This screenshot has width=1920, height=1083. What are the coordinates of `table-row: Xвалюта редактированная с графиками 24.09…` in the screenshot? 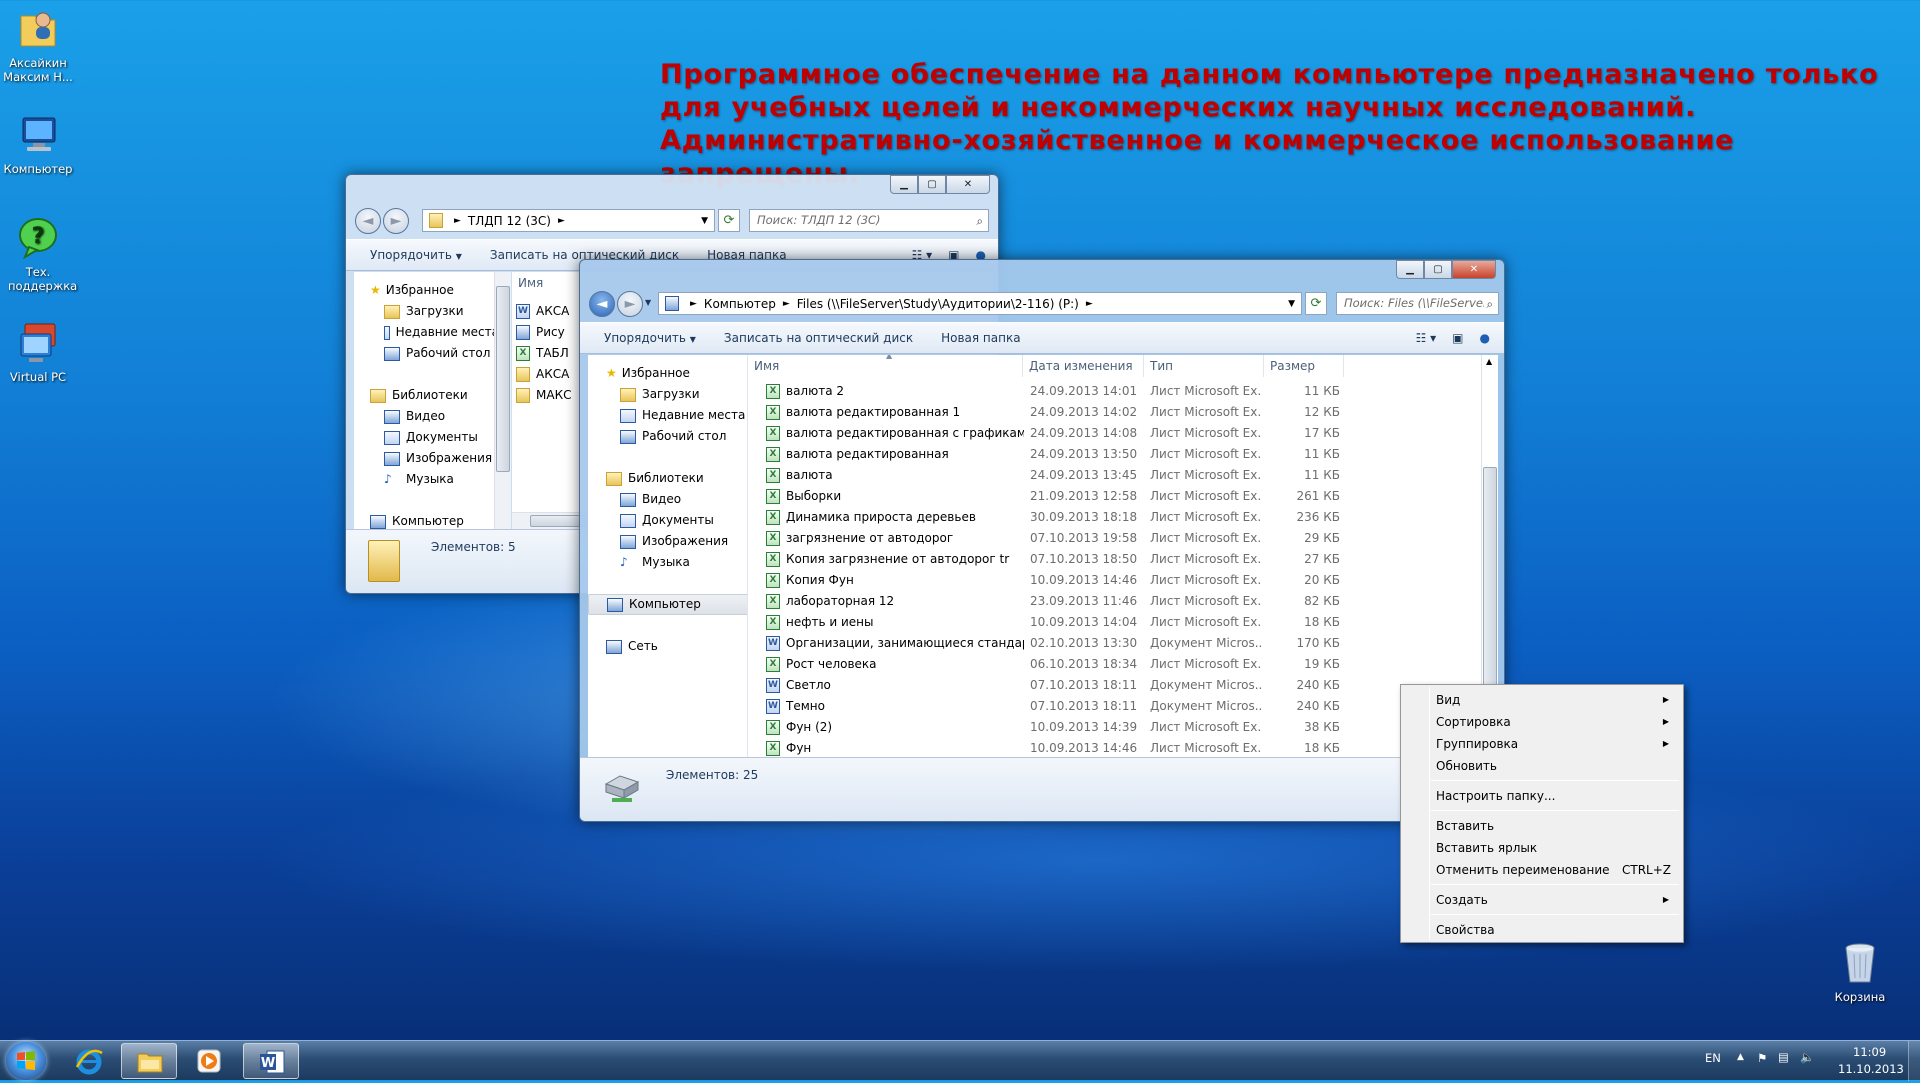 It's located at (1114, 433).